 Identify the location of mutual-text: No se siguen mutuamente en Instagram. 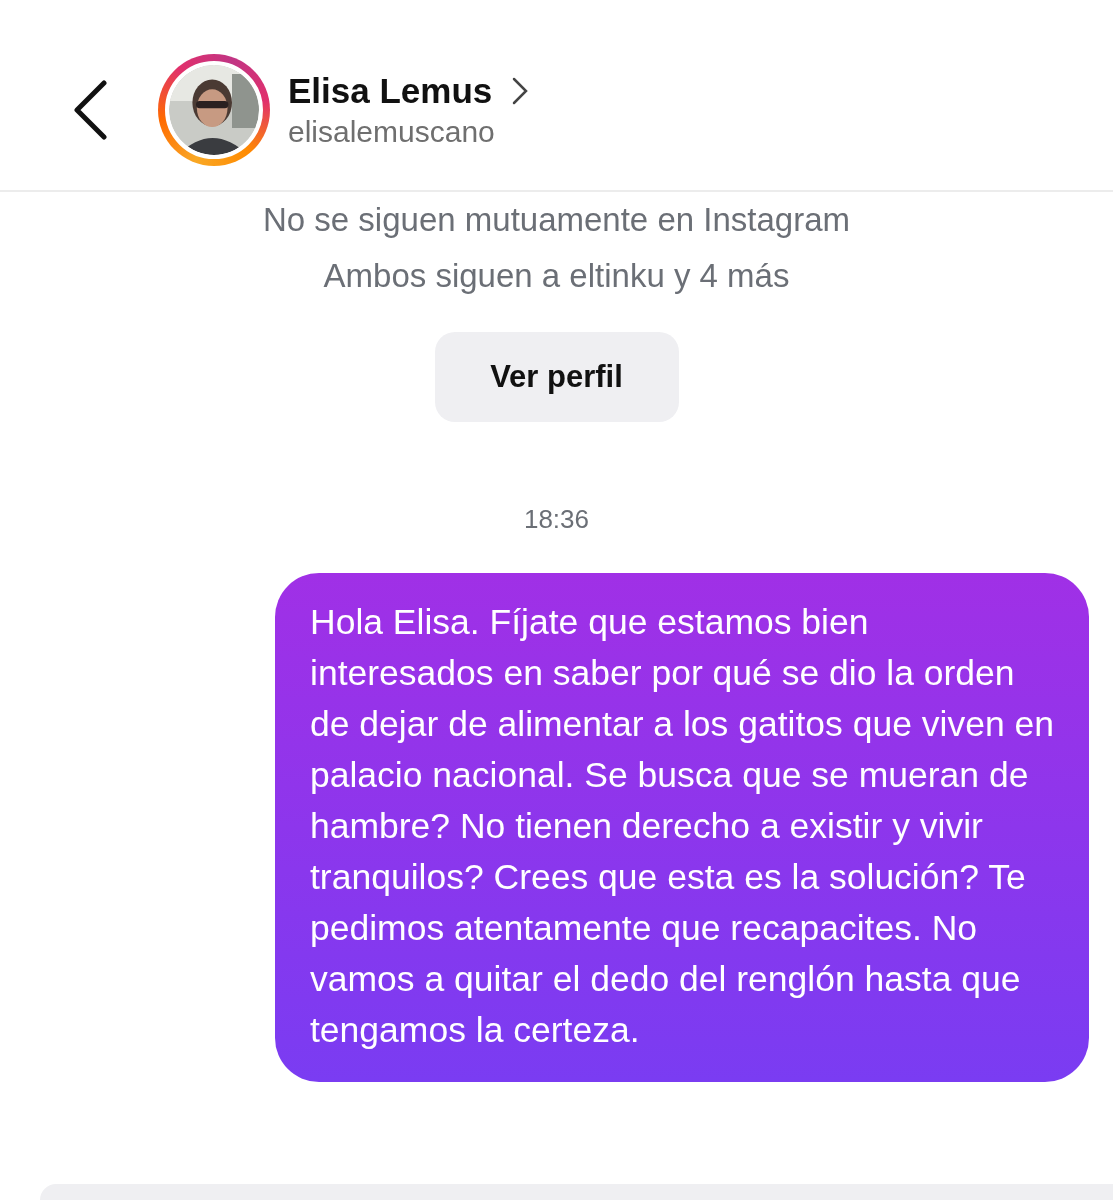
(556, 220).